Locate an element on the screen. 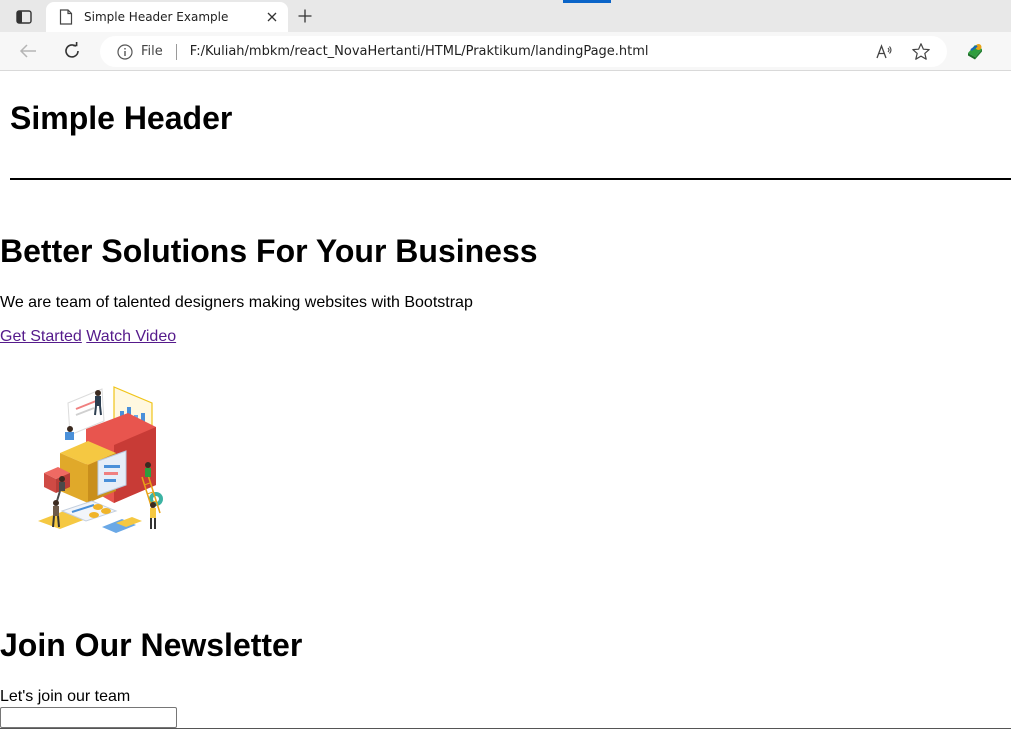  info-icon is located at coordinates (125, 51).